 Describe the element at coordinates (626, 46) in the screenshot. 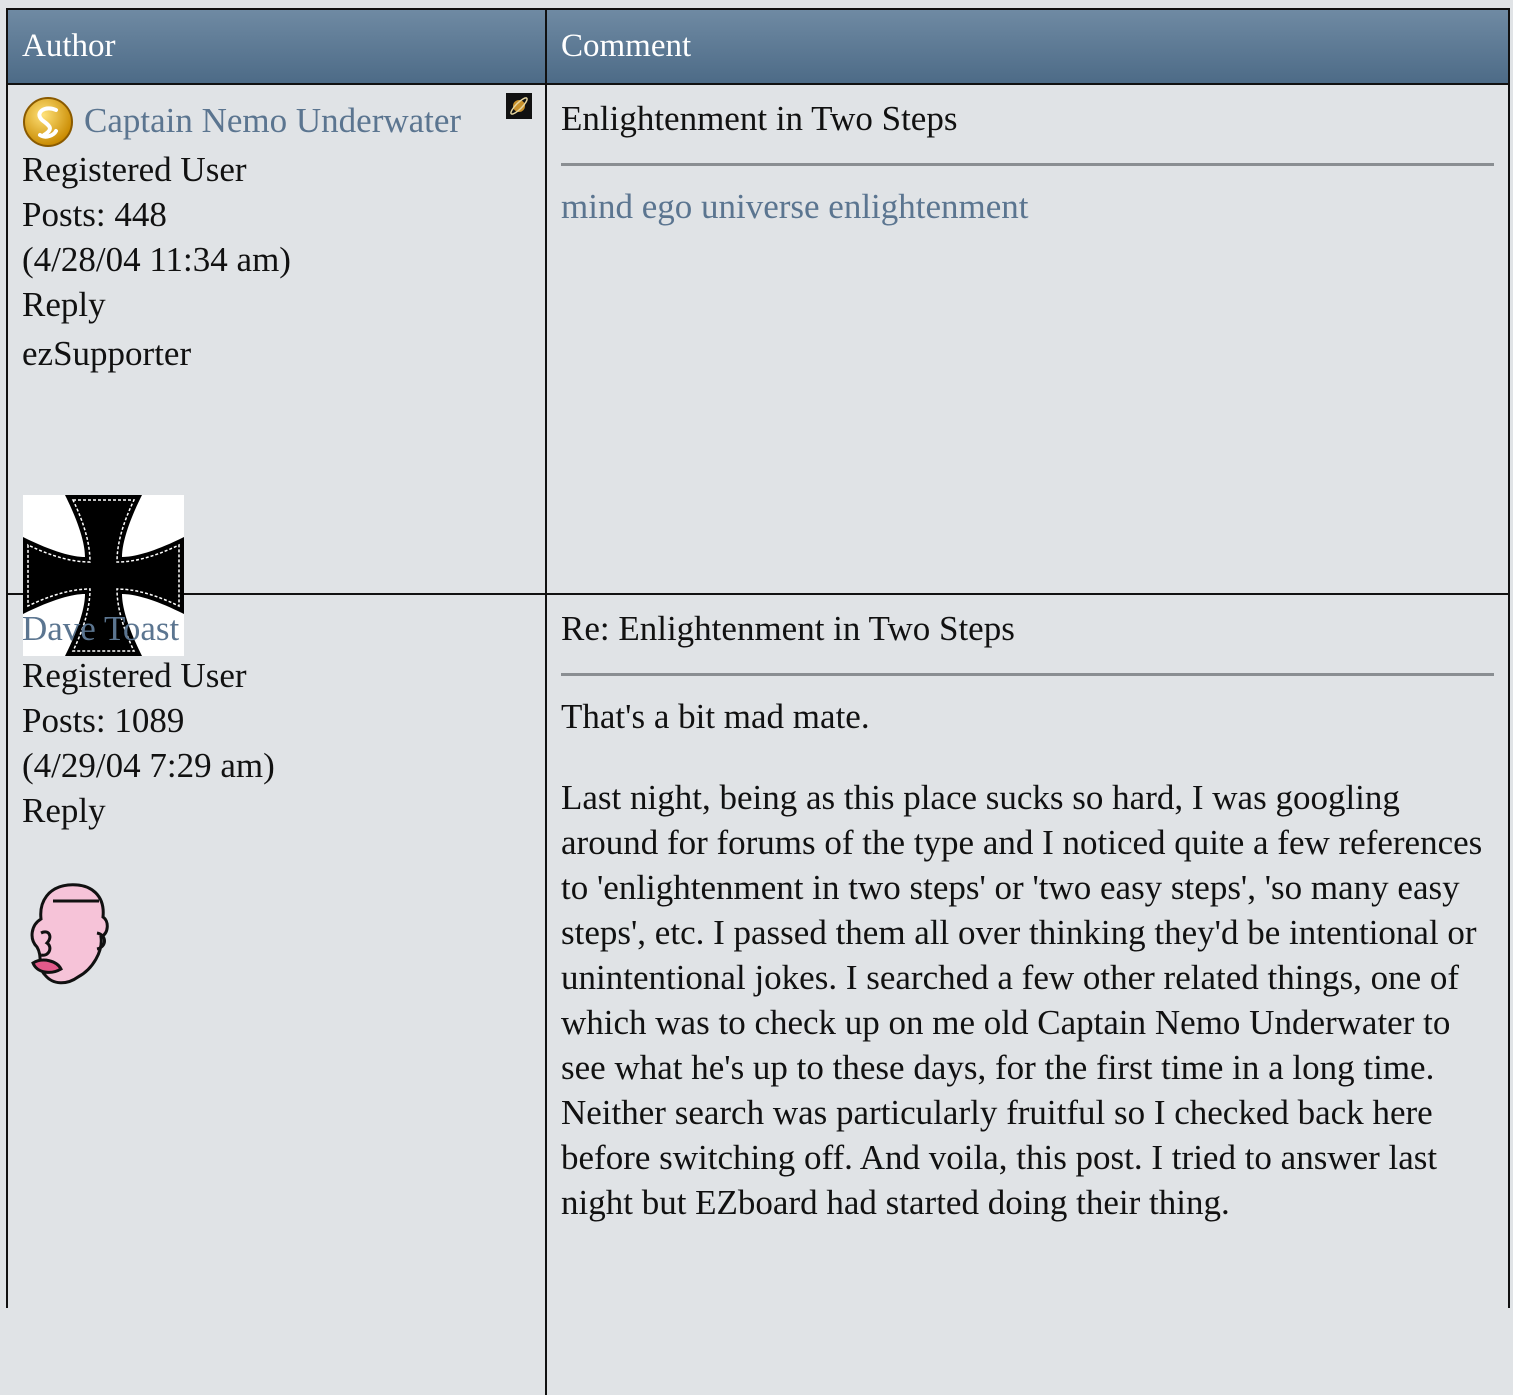

I see `comment-column-header: Comment` at that location.